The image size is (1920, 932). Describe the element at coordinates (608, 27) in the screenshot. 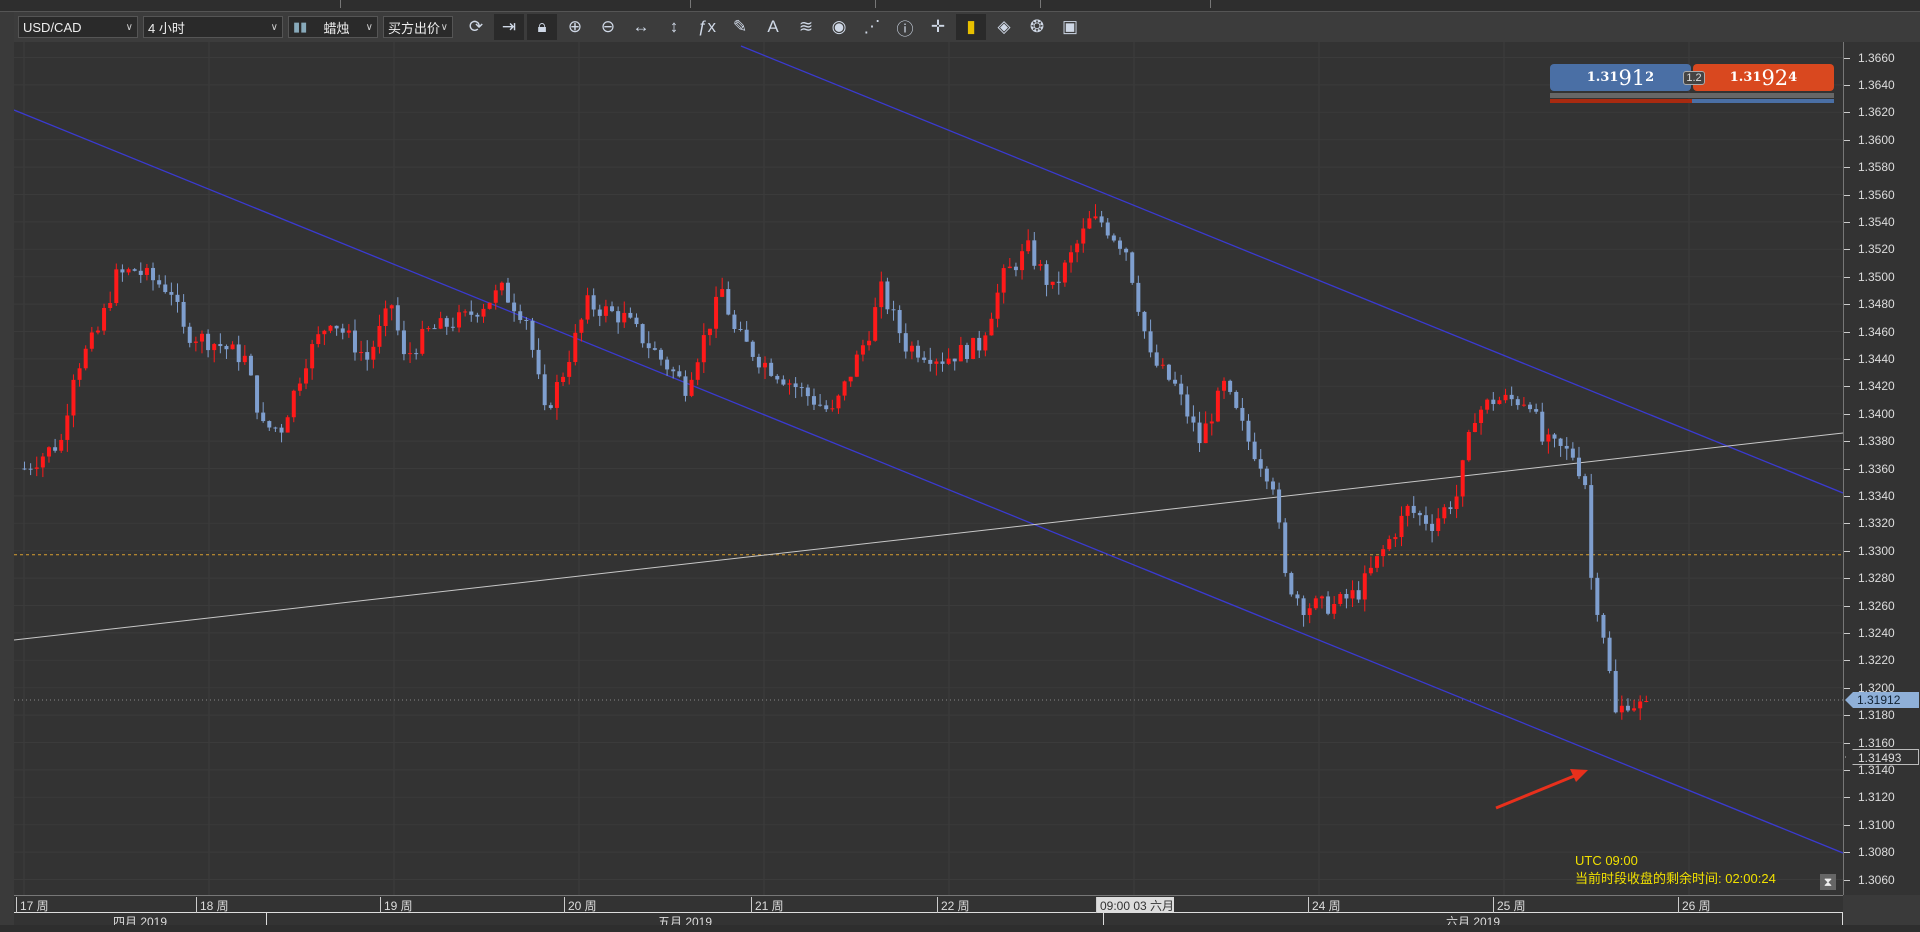

I see `zoom-out-icon: ⊖` at that location.